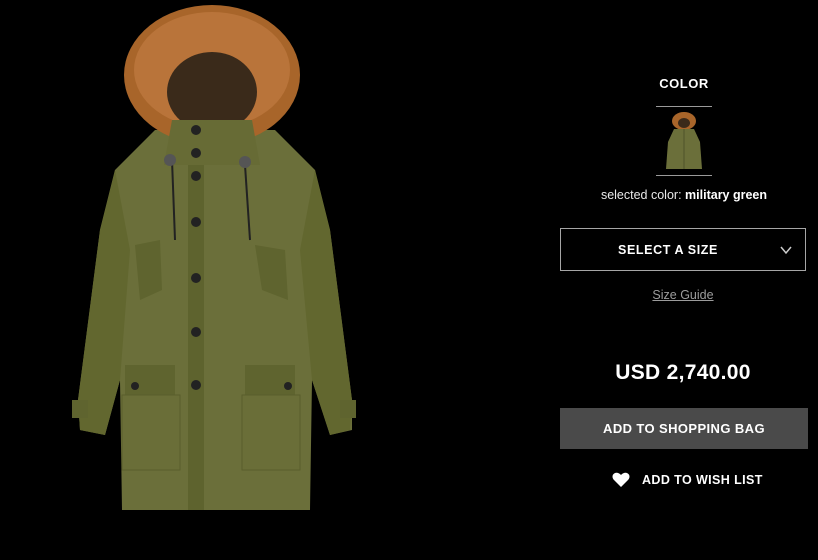 The height and width of the screenshot is (560, 818). What do you see at coordinates (621, 479) in the screenshot?
I see `heart-icon` at bounding box center [621, 479].